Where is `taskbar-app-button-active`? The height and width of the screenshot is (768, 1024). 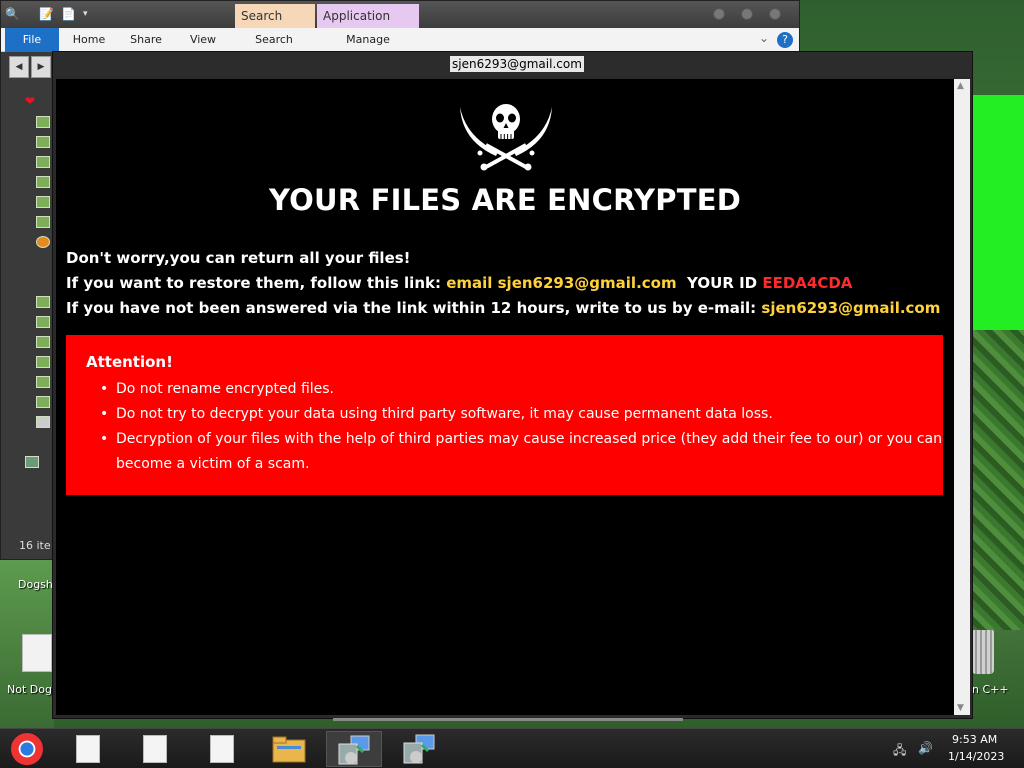
taskbar-app-button-active is located at coordinates (354, 749).